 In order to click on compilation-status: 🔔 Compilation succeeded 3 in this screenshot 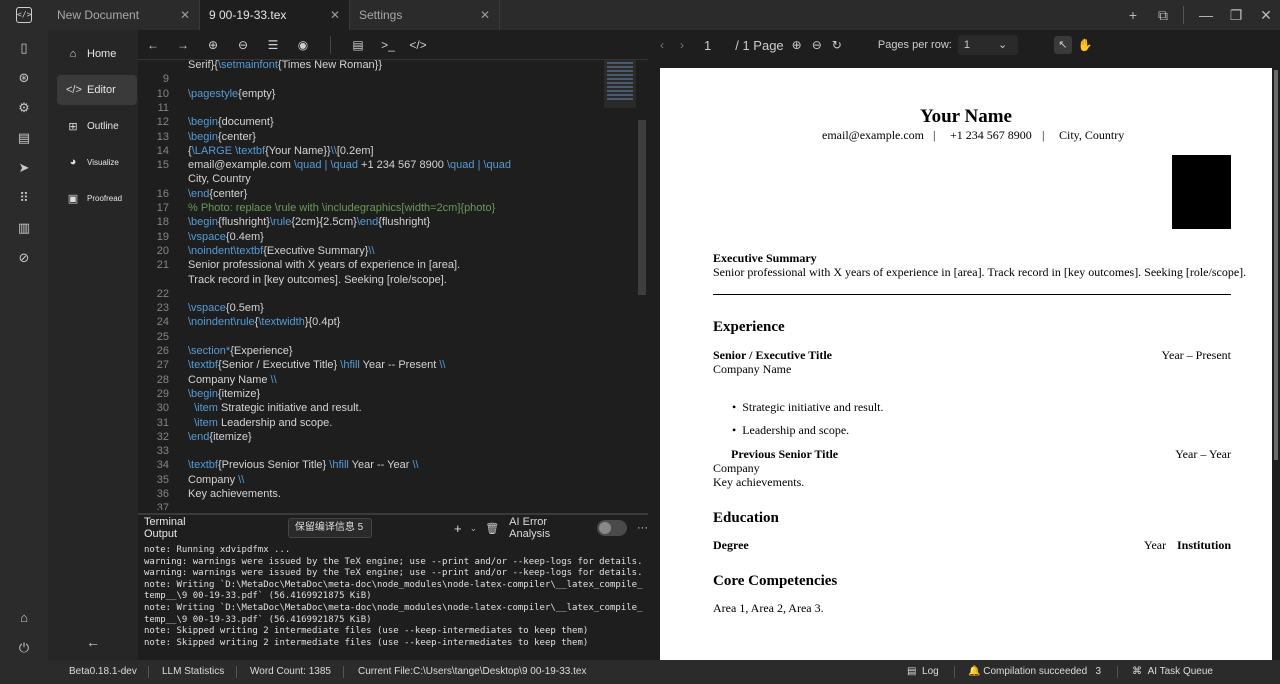, I will do `click(1034, 672)`.